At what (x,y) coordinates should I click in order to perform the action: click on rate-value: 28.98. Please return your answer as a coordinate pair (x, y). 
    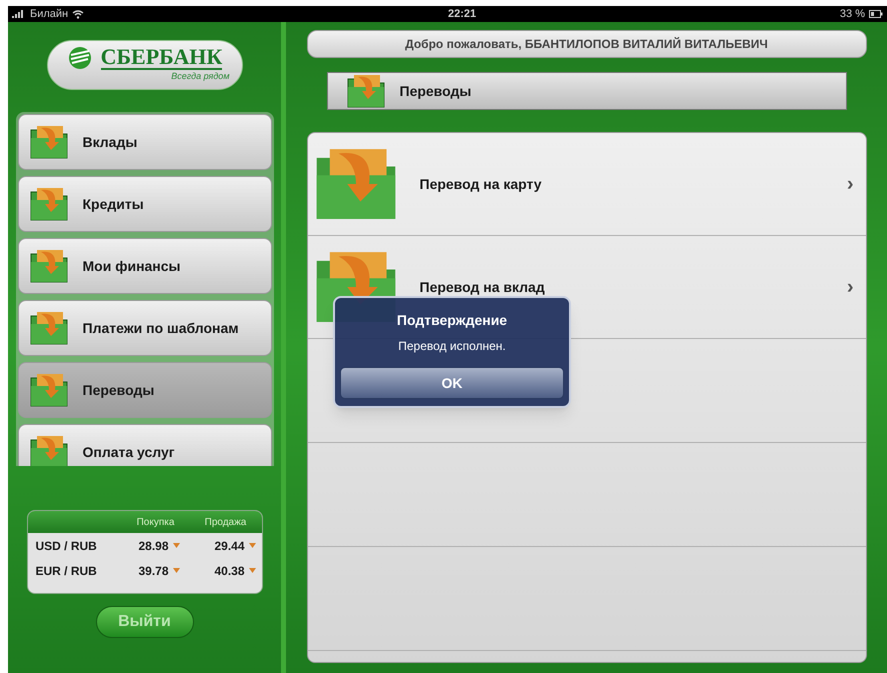
    Looking at the image, I should click on (153, 546).